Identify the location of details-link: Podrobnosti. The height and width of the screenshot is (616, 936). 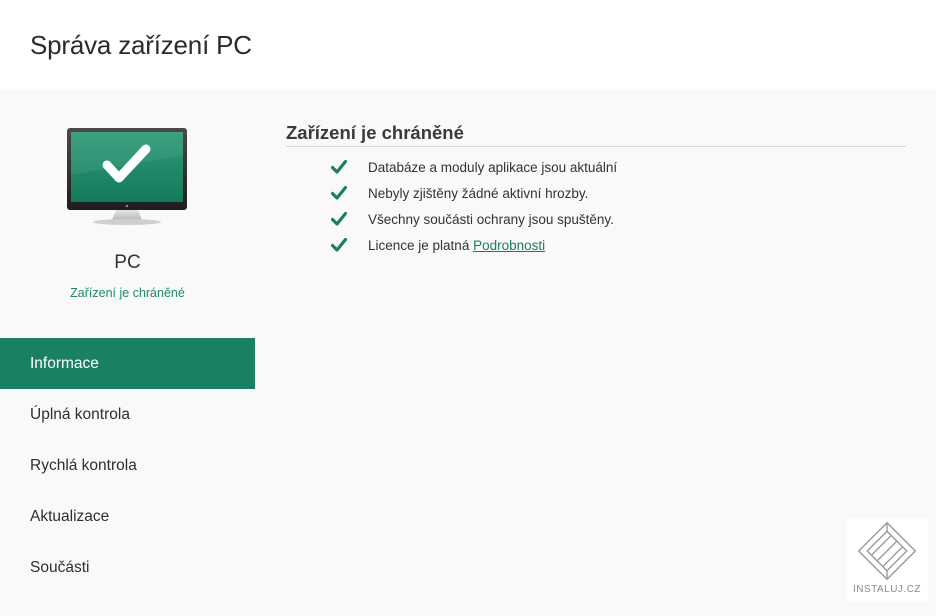
(509, 245).